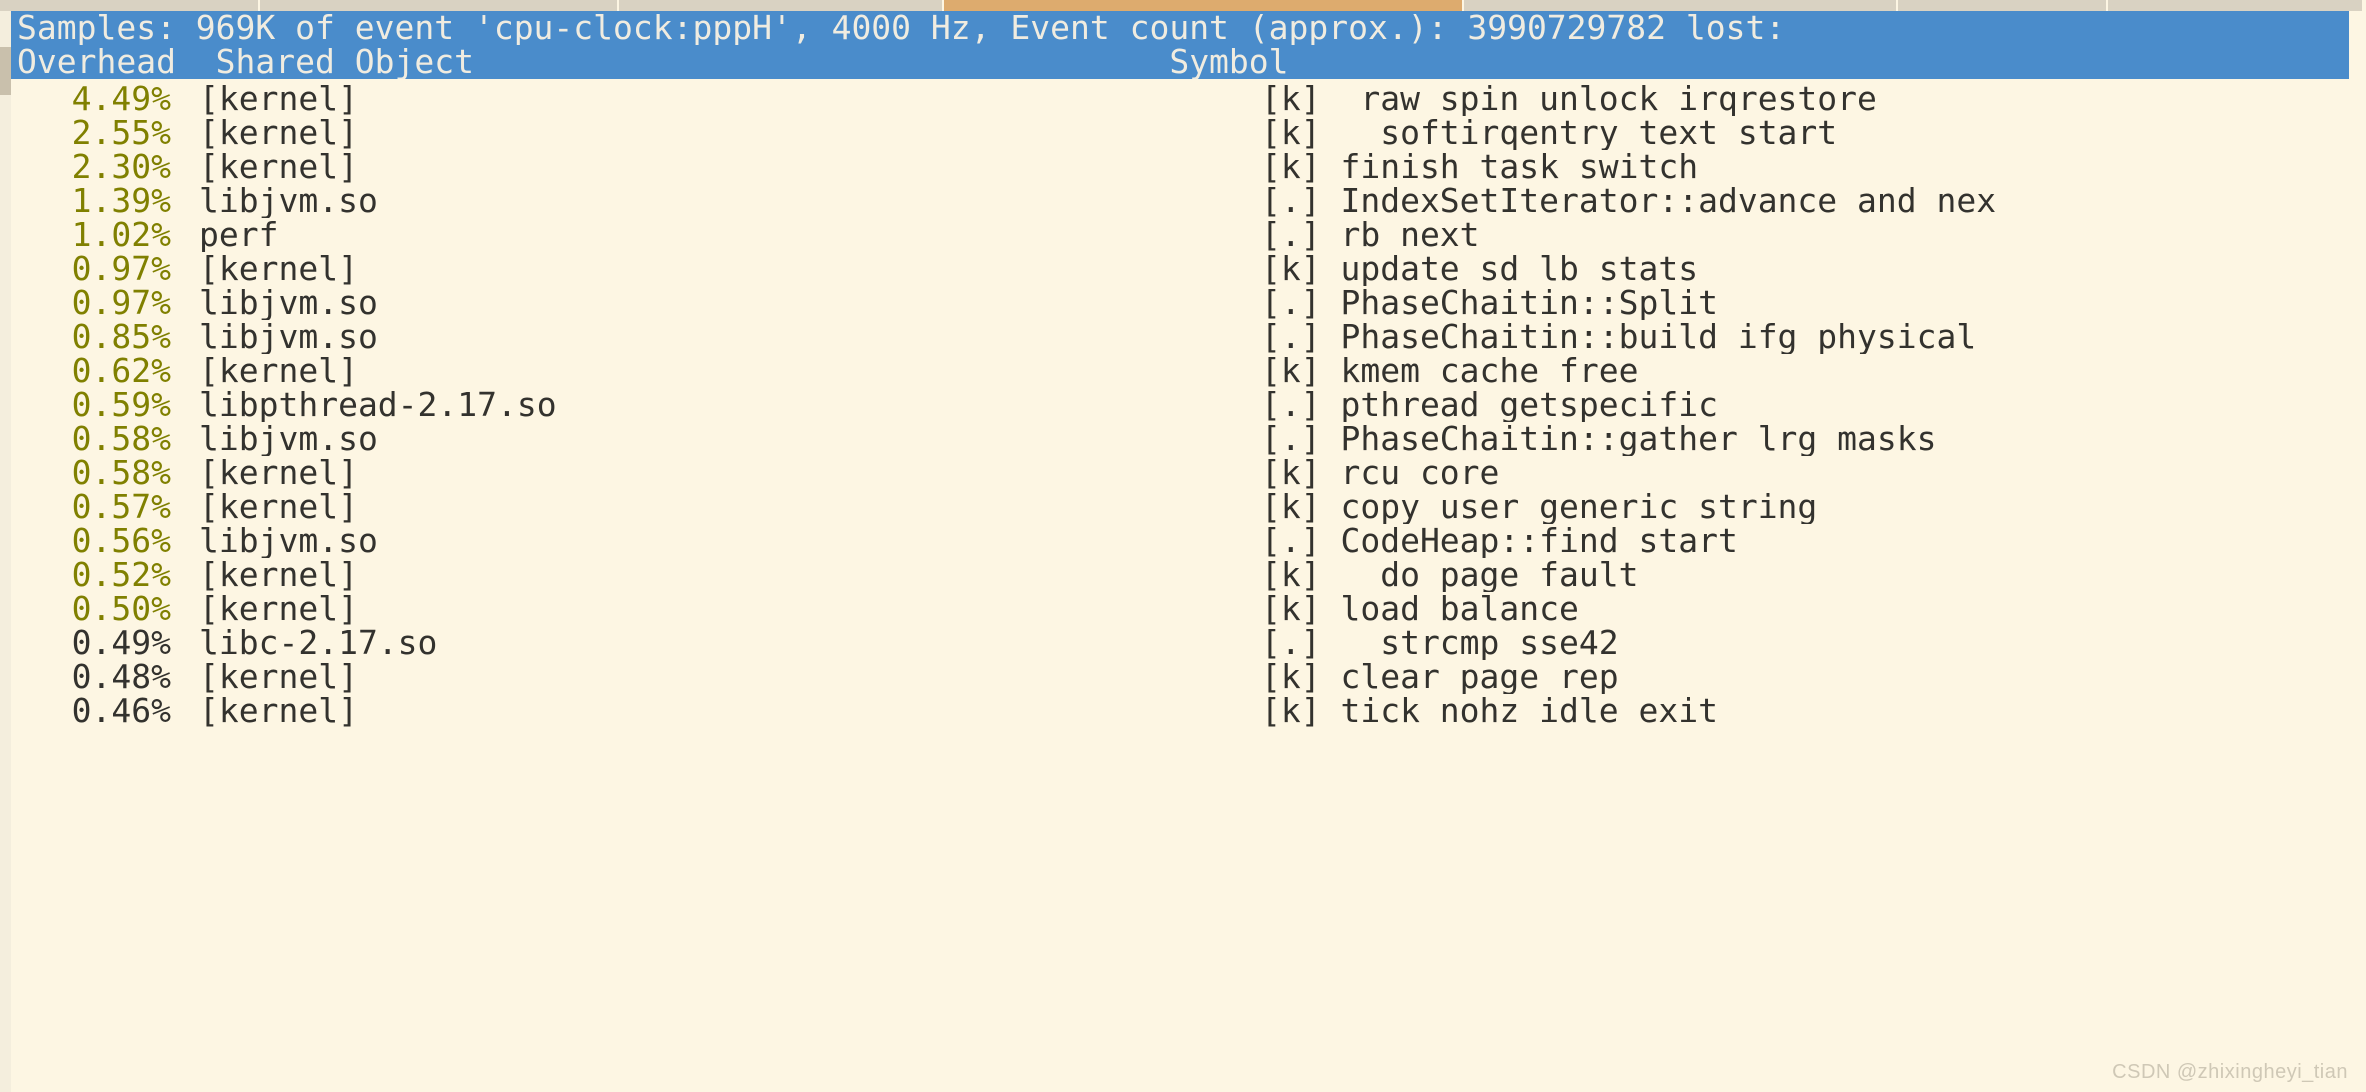 This screenshot has height=1092, width=2366. Describe the element at coordinates (121, 507) in the screenshot. I see `overhead-cell: 0.57%` at that location.